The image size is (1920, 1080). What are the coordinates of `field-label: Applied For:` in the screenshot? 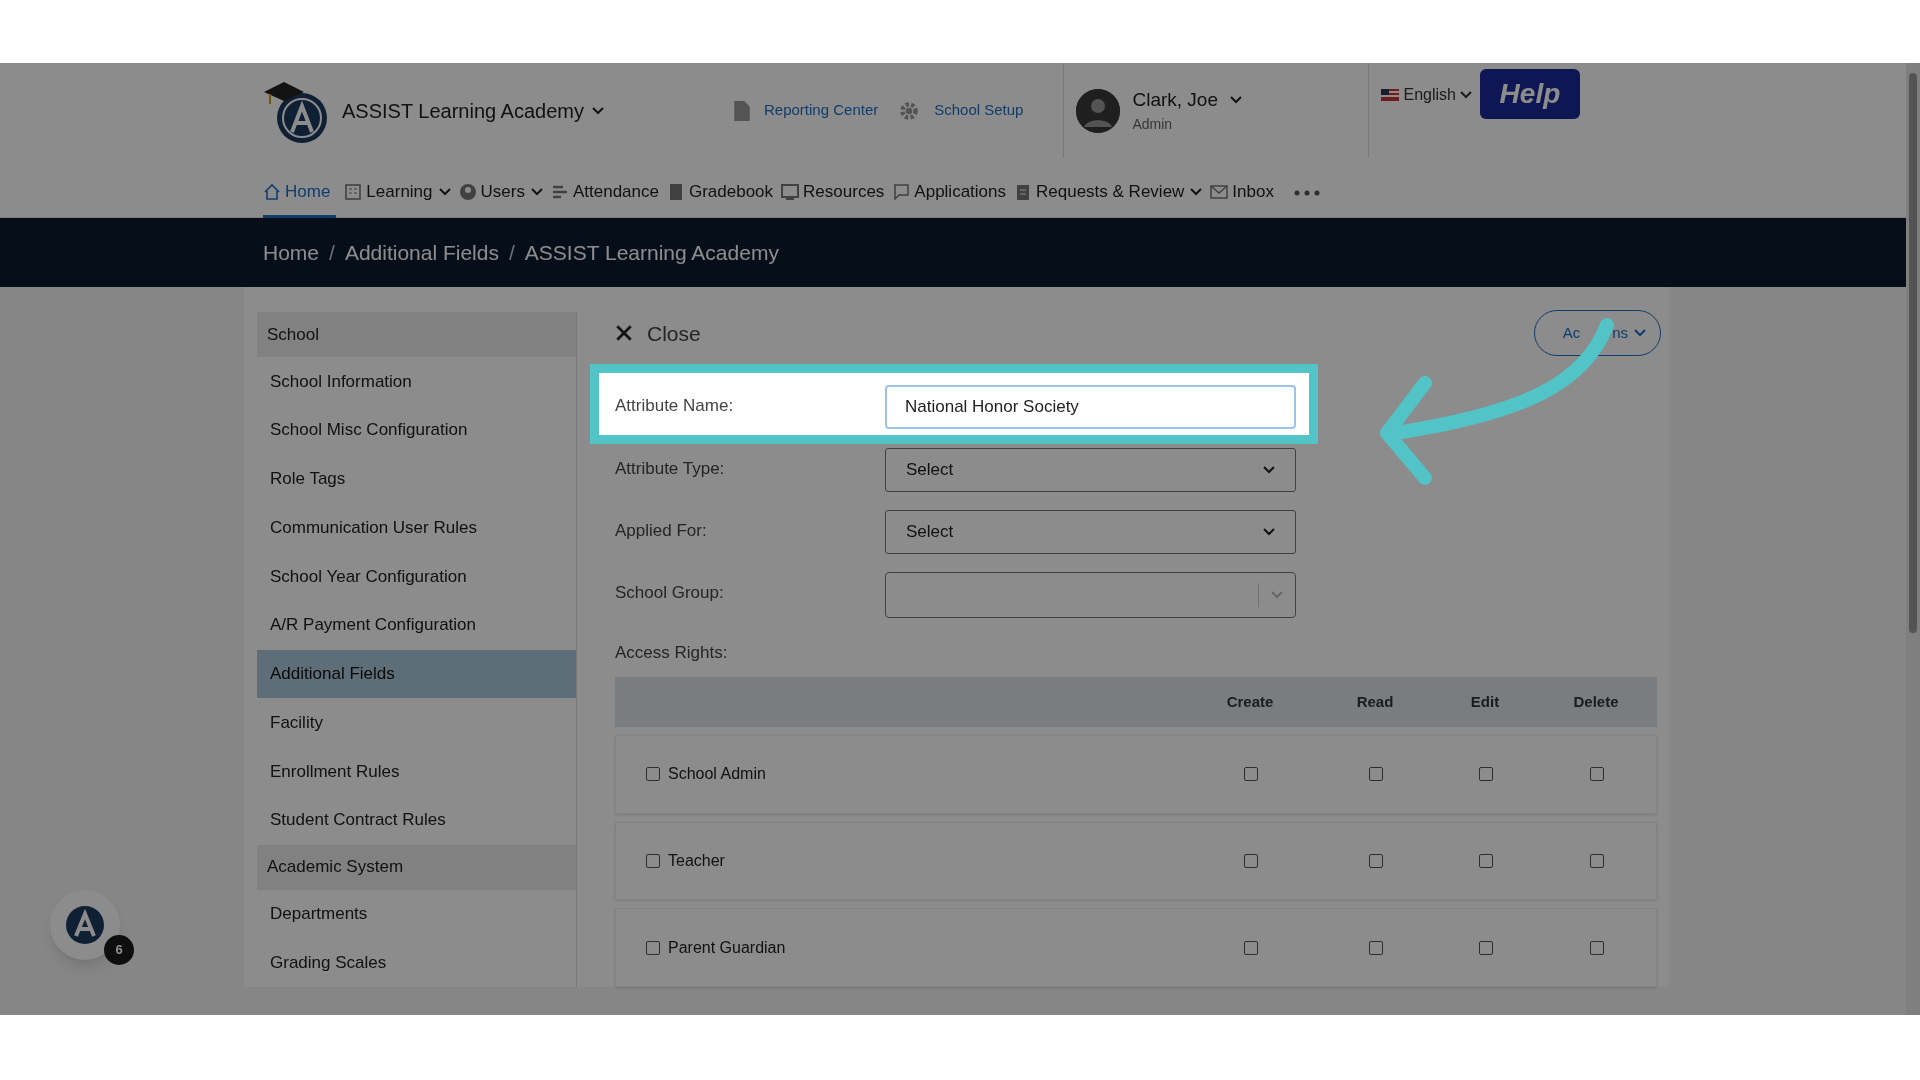 It's located at (661, 530).